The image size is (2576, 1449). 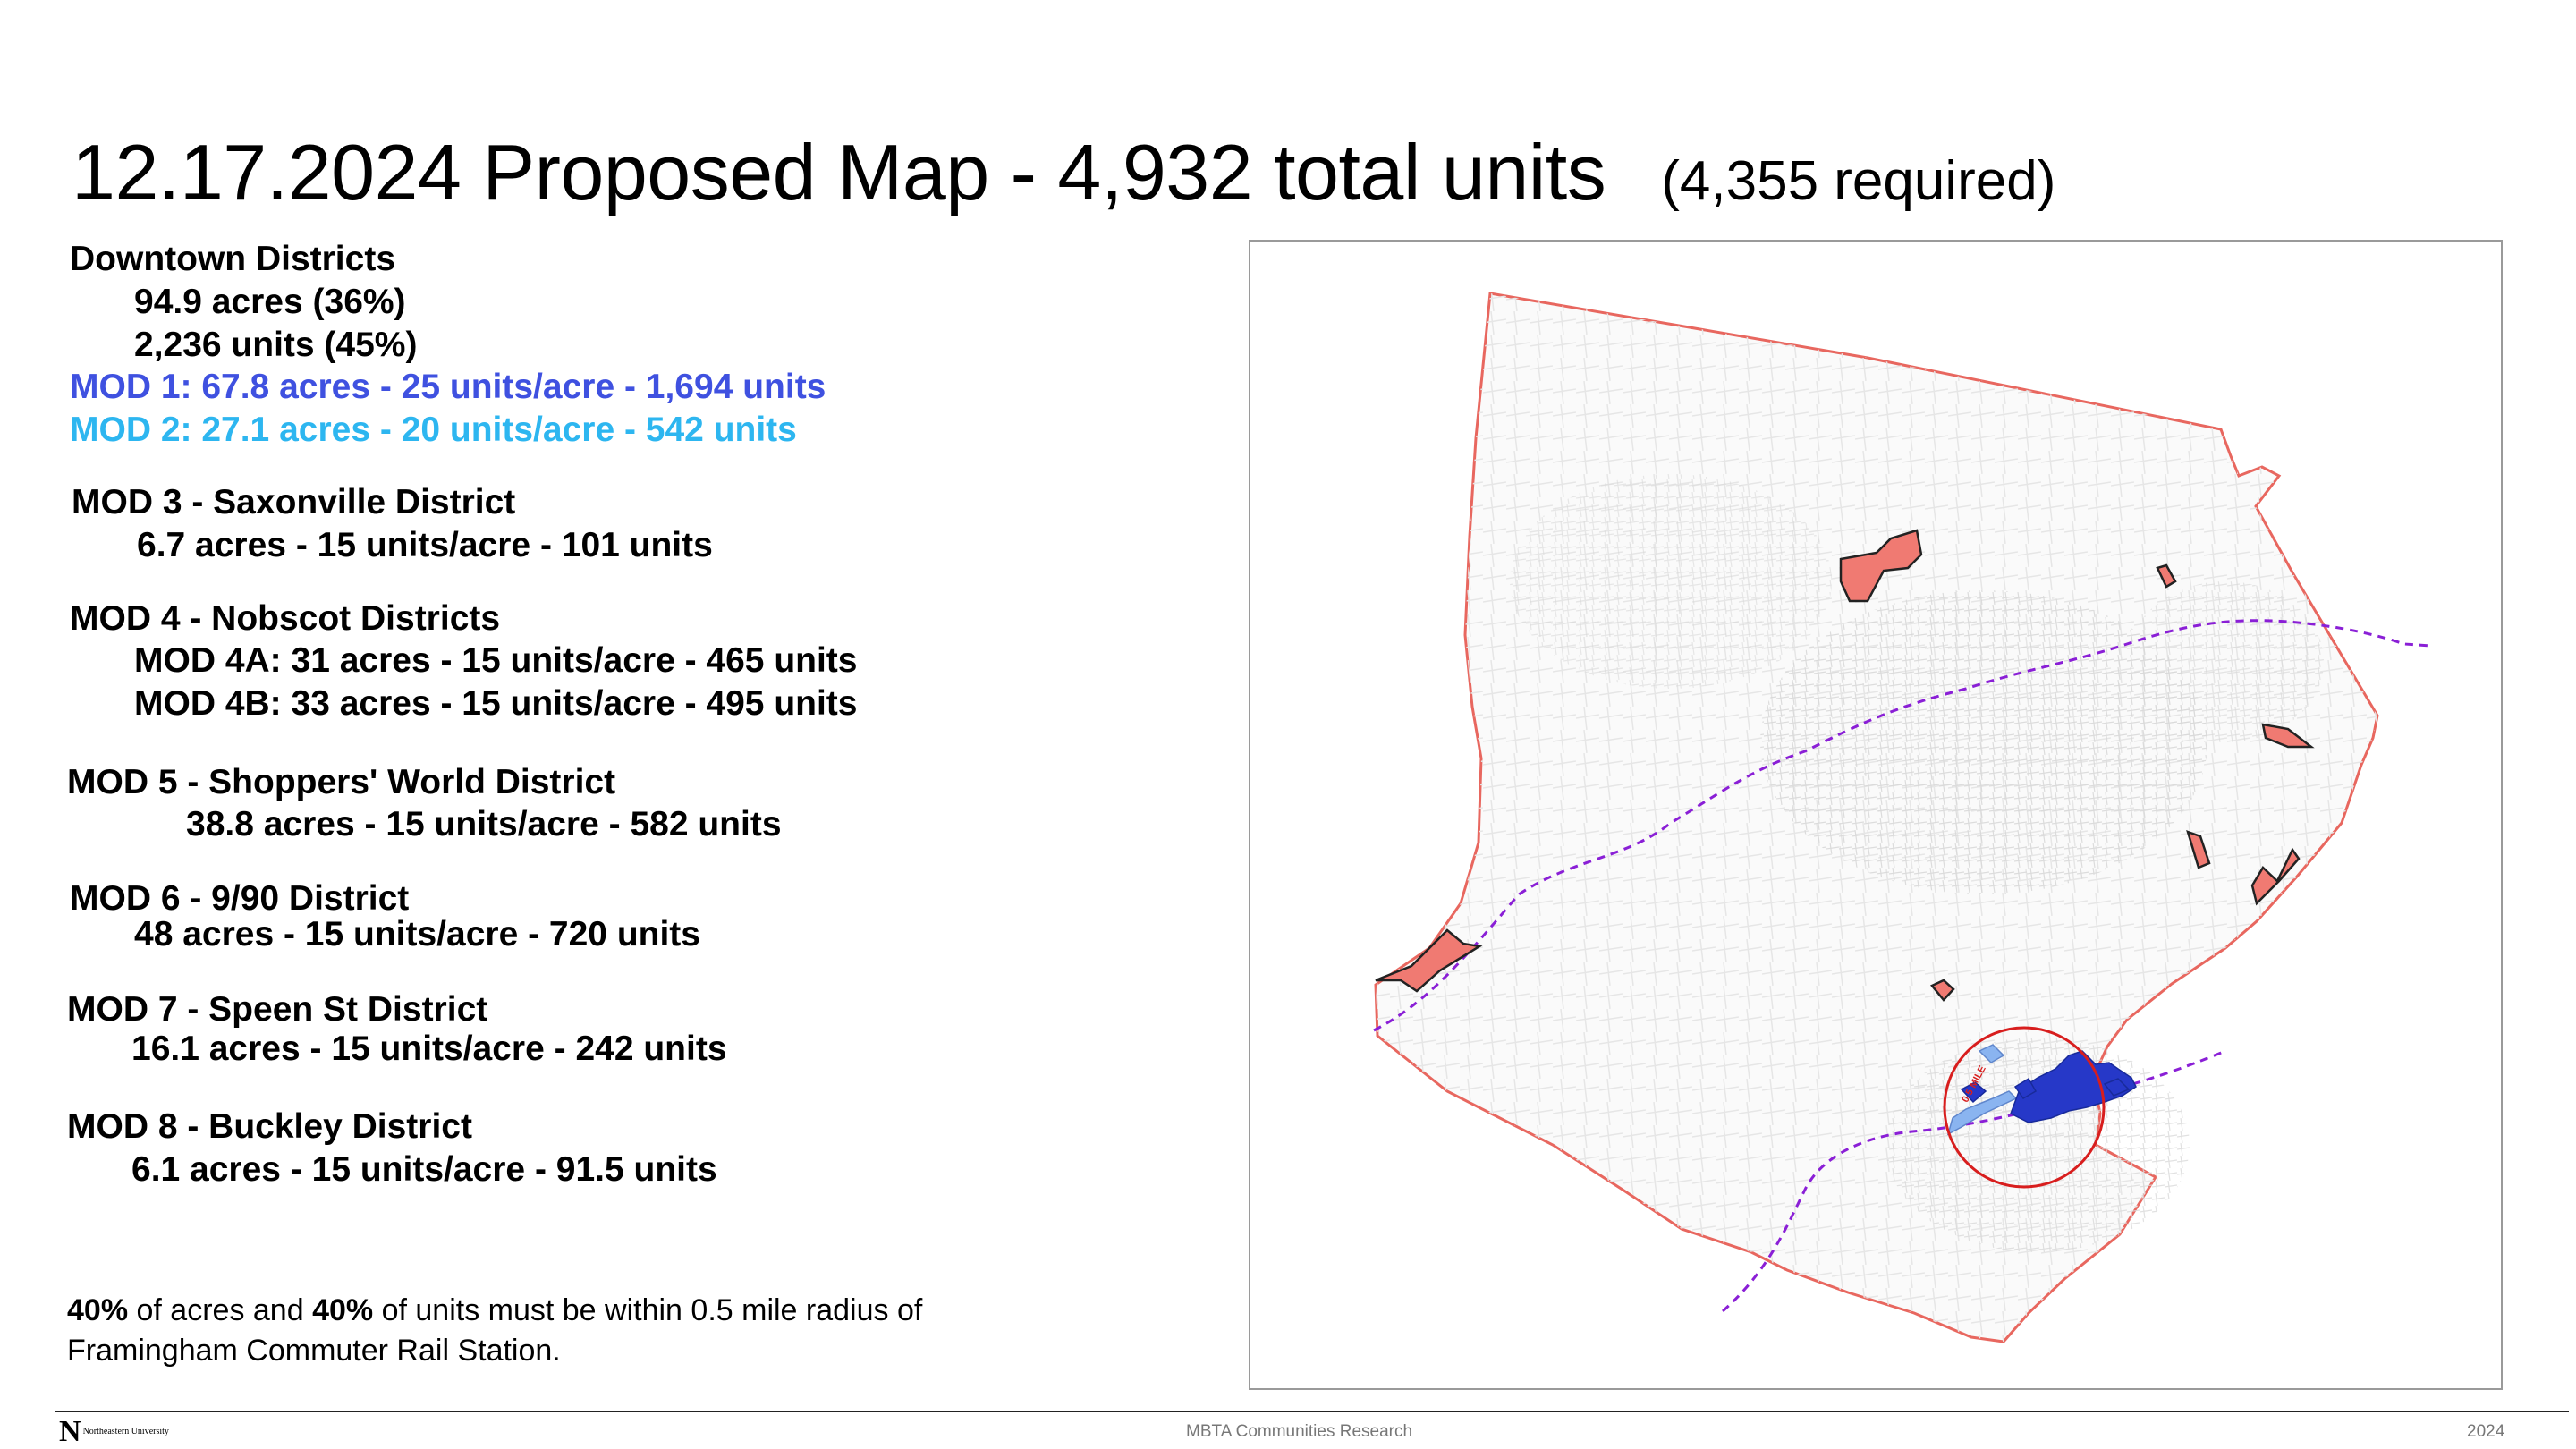 I want to click on title-required-units: (4,355 required), so click(x=1858, y=181).